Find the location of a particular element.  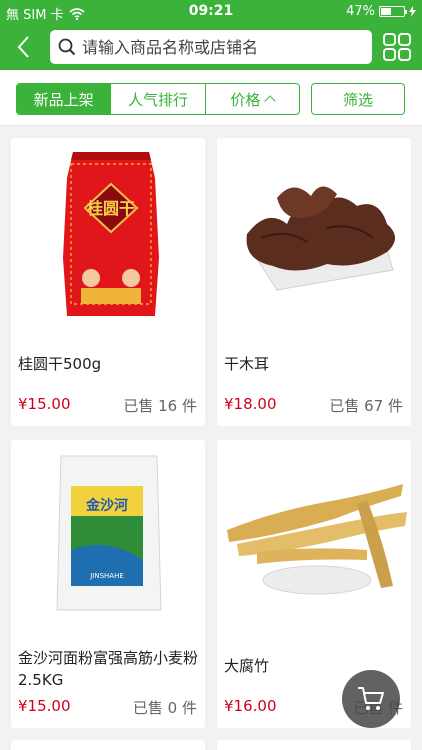

sold-count: 已售 67 件 is located at coordinates (366, 405).